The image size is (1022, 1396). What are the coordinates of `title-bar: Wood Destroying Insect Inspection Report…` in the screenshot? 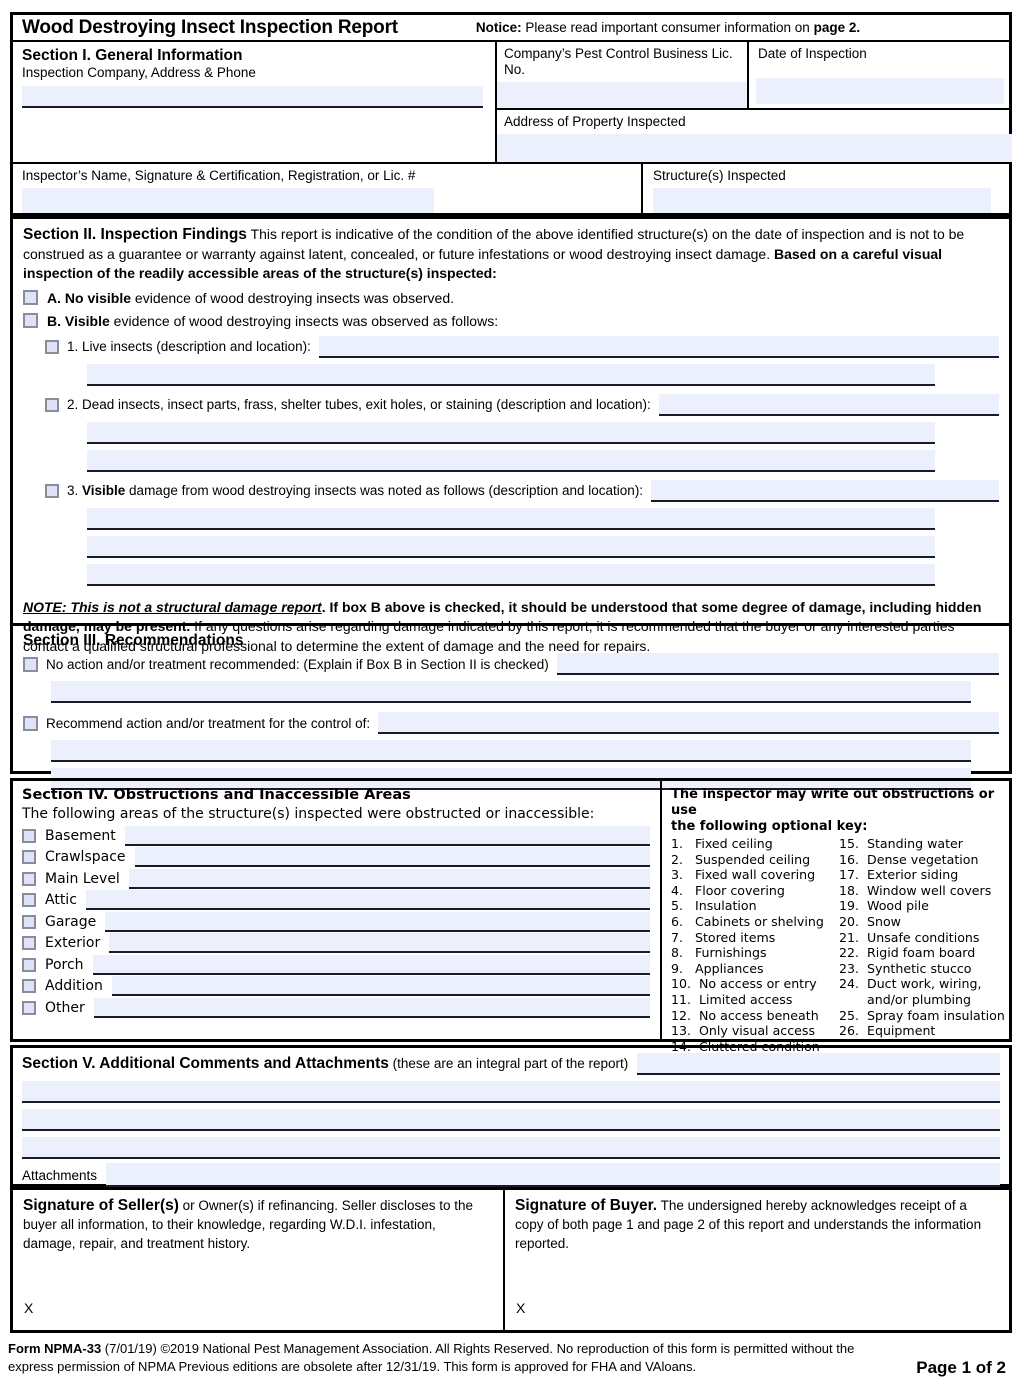 It's located at (511, 27).